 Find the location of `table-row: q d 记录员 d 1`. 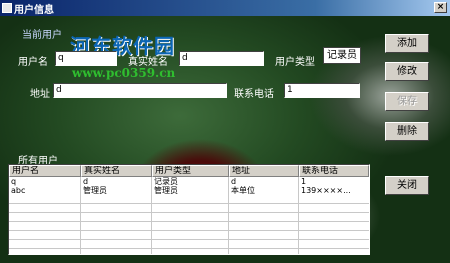

table-row: q d 记录员 d 1 is located at coordinates (189, 181).